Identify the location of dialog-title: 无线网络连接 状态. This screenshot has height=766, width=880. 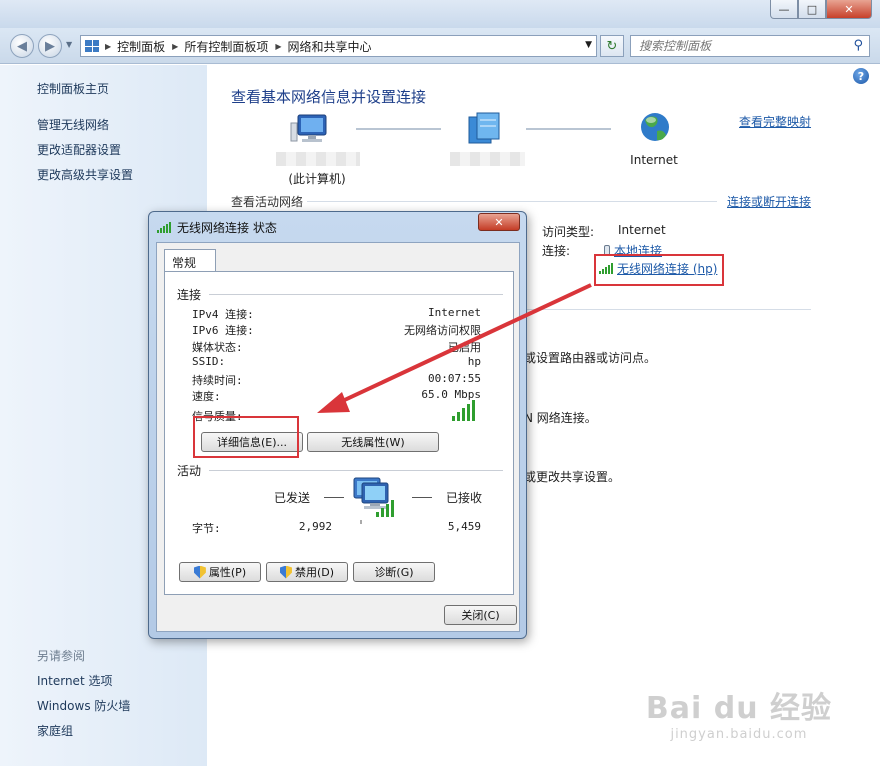
(227, 228).